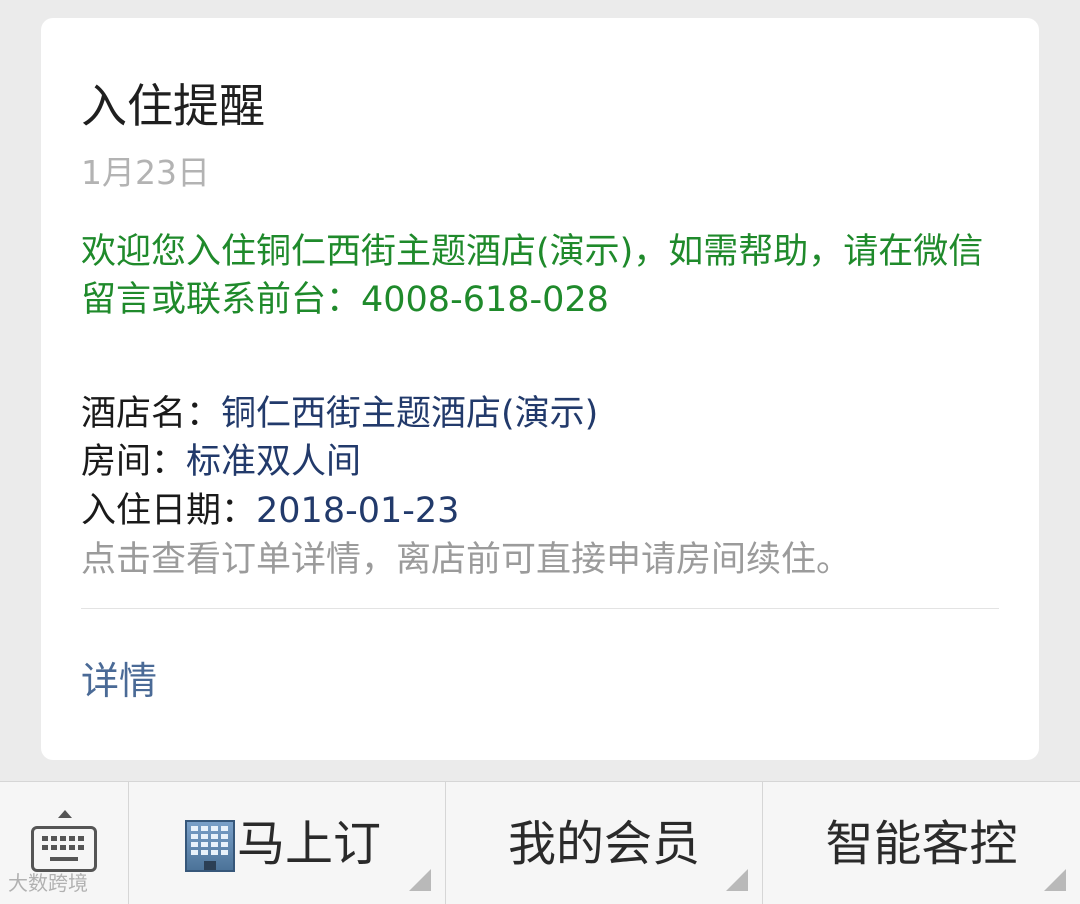 This screenshot has height=904, width=1080. I want to click on menu-button-book-now: 马上订, so click(287, 843).